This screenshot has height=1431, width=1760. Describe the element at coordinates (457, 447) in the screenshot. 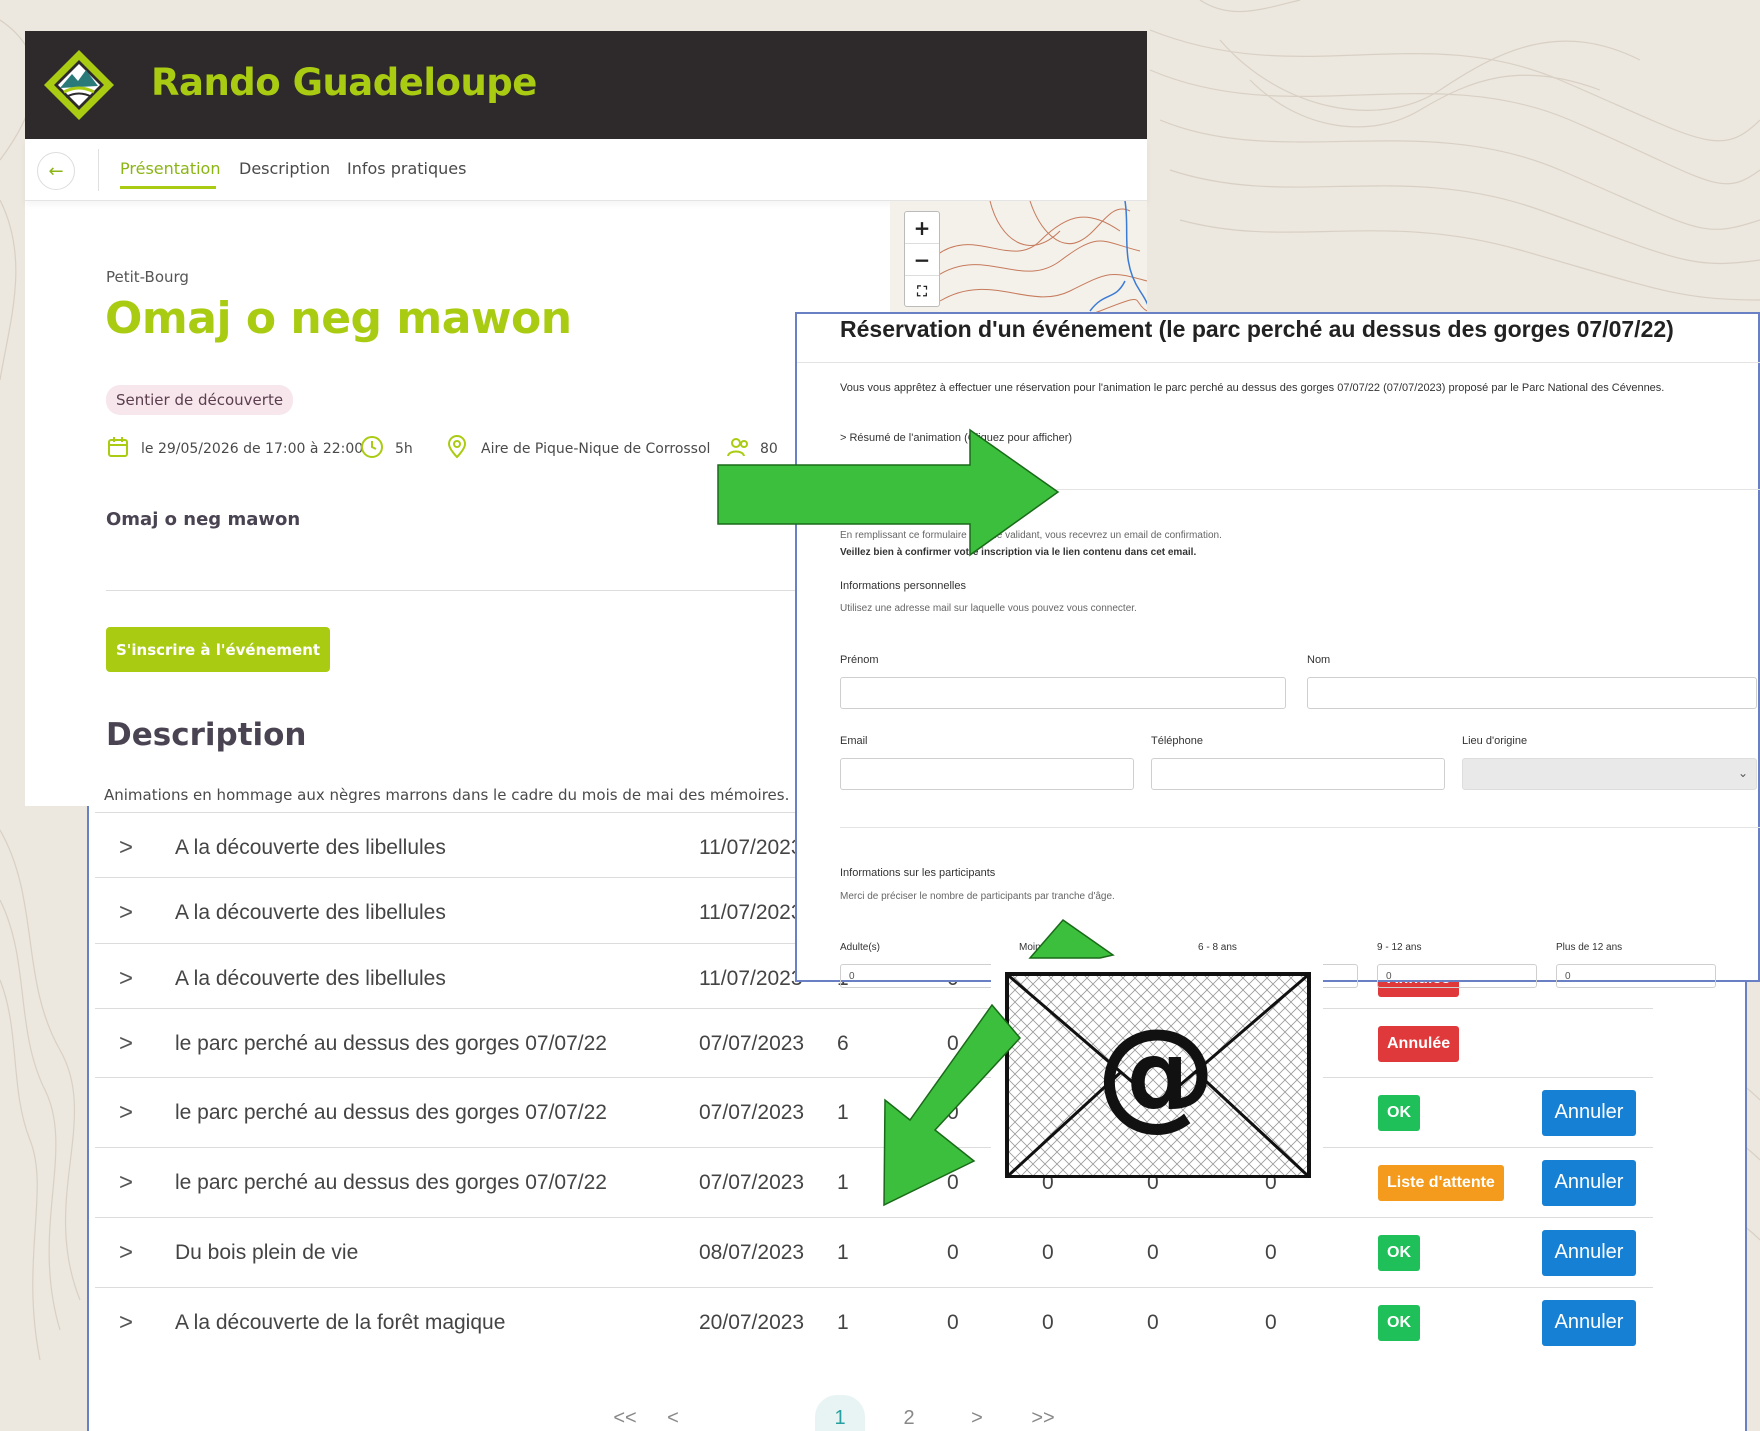

I see `map-pin-icon` at that location.